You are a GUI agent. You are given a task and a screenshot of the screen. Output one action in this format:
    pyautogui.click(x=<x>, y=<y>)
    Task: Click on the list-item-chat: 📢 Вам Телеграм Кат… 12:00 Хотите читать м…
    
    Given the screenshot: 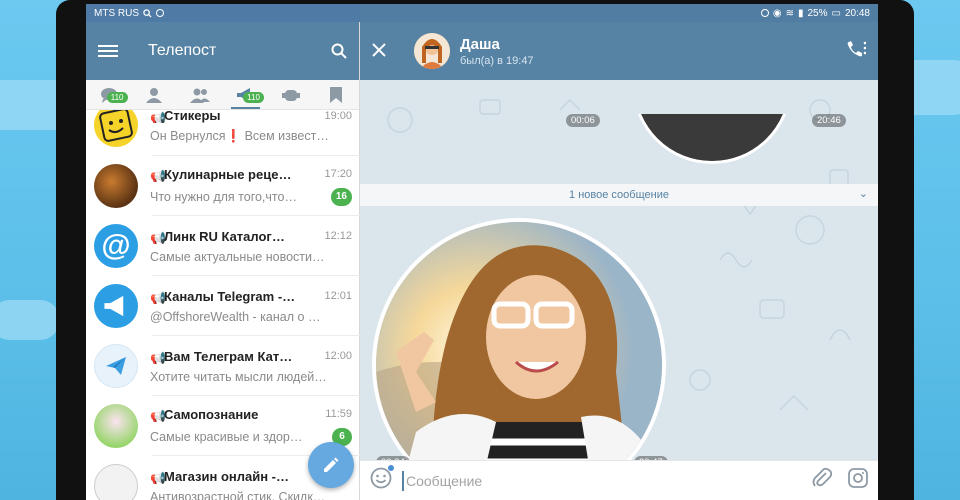 What is the action you would take?
    pyautogui.click(x=223, y=366)
    